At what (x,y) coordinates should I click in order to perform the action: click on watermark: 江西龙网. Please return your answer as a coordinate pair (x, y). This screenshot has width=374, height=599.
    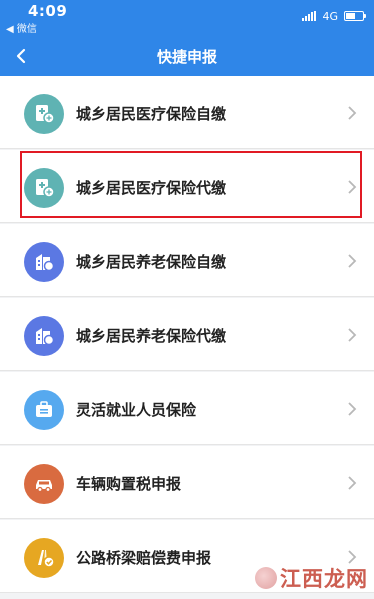
    Looking at the image, I should click on (311, 578).